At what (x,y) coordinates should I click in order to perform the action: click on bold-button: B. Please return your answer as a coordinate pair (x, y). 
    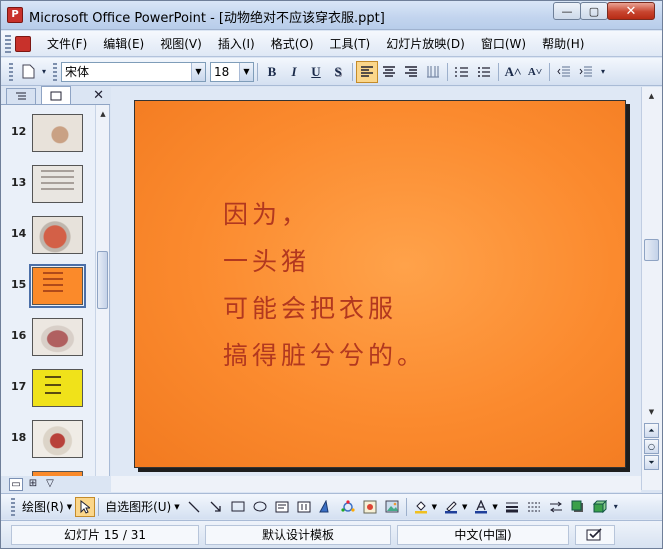
    Looking at the image, I should click on (272, 72).